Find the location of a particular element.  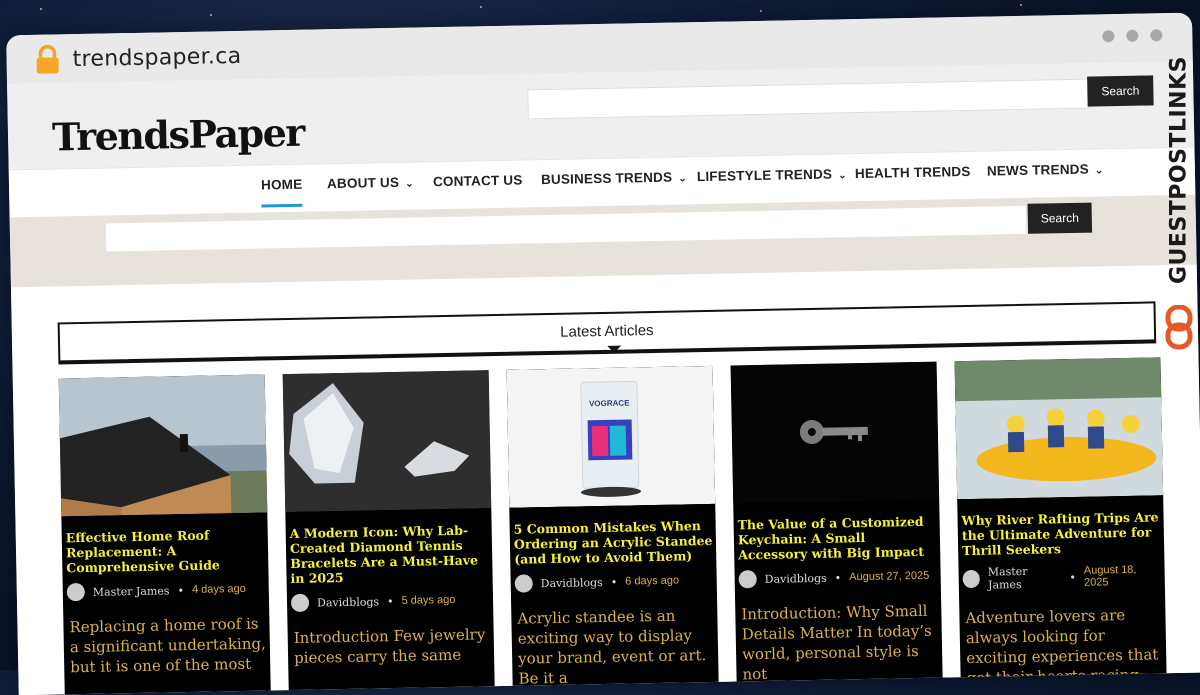

address-bar: trendspaper.ca is located at coordinates (156, 58).